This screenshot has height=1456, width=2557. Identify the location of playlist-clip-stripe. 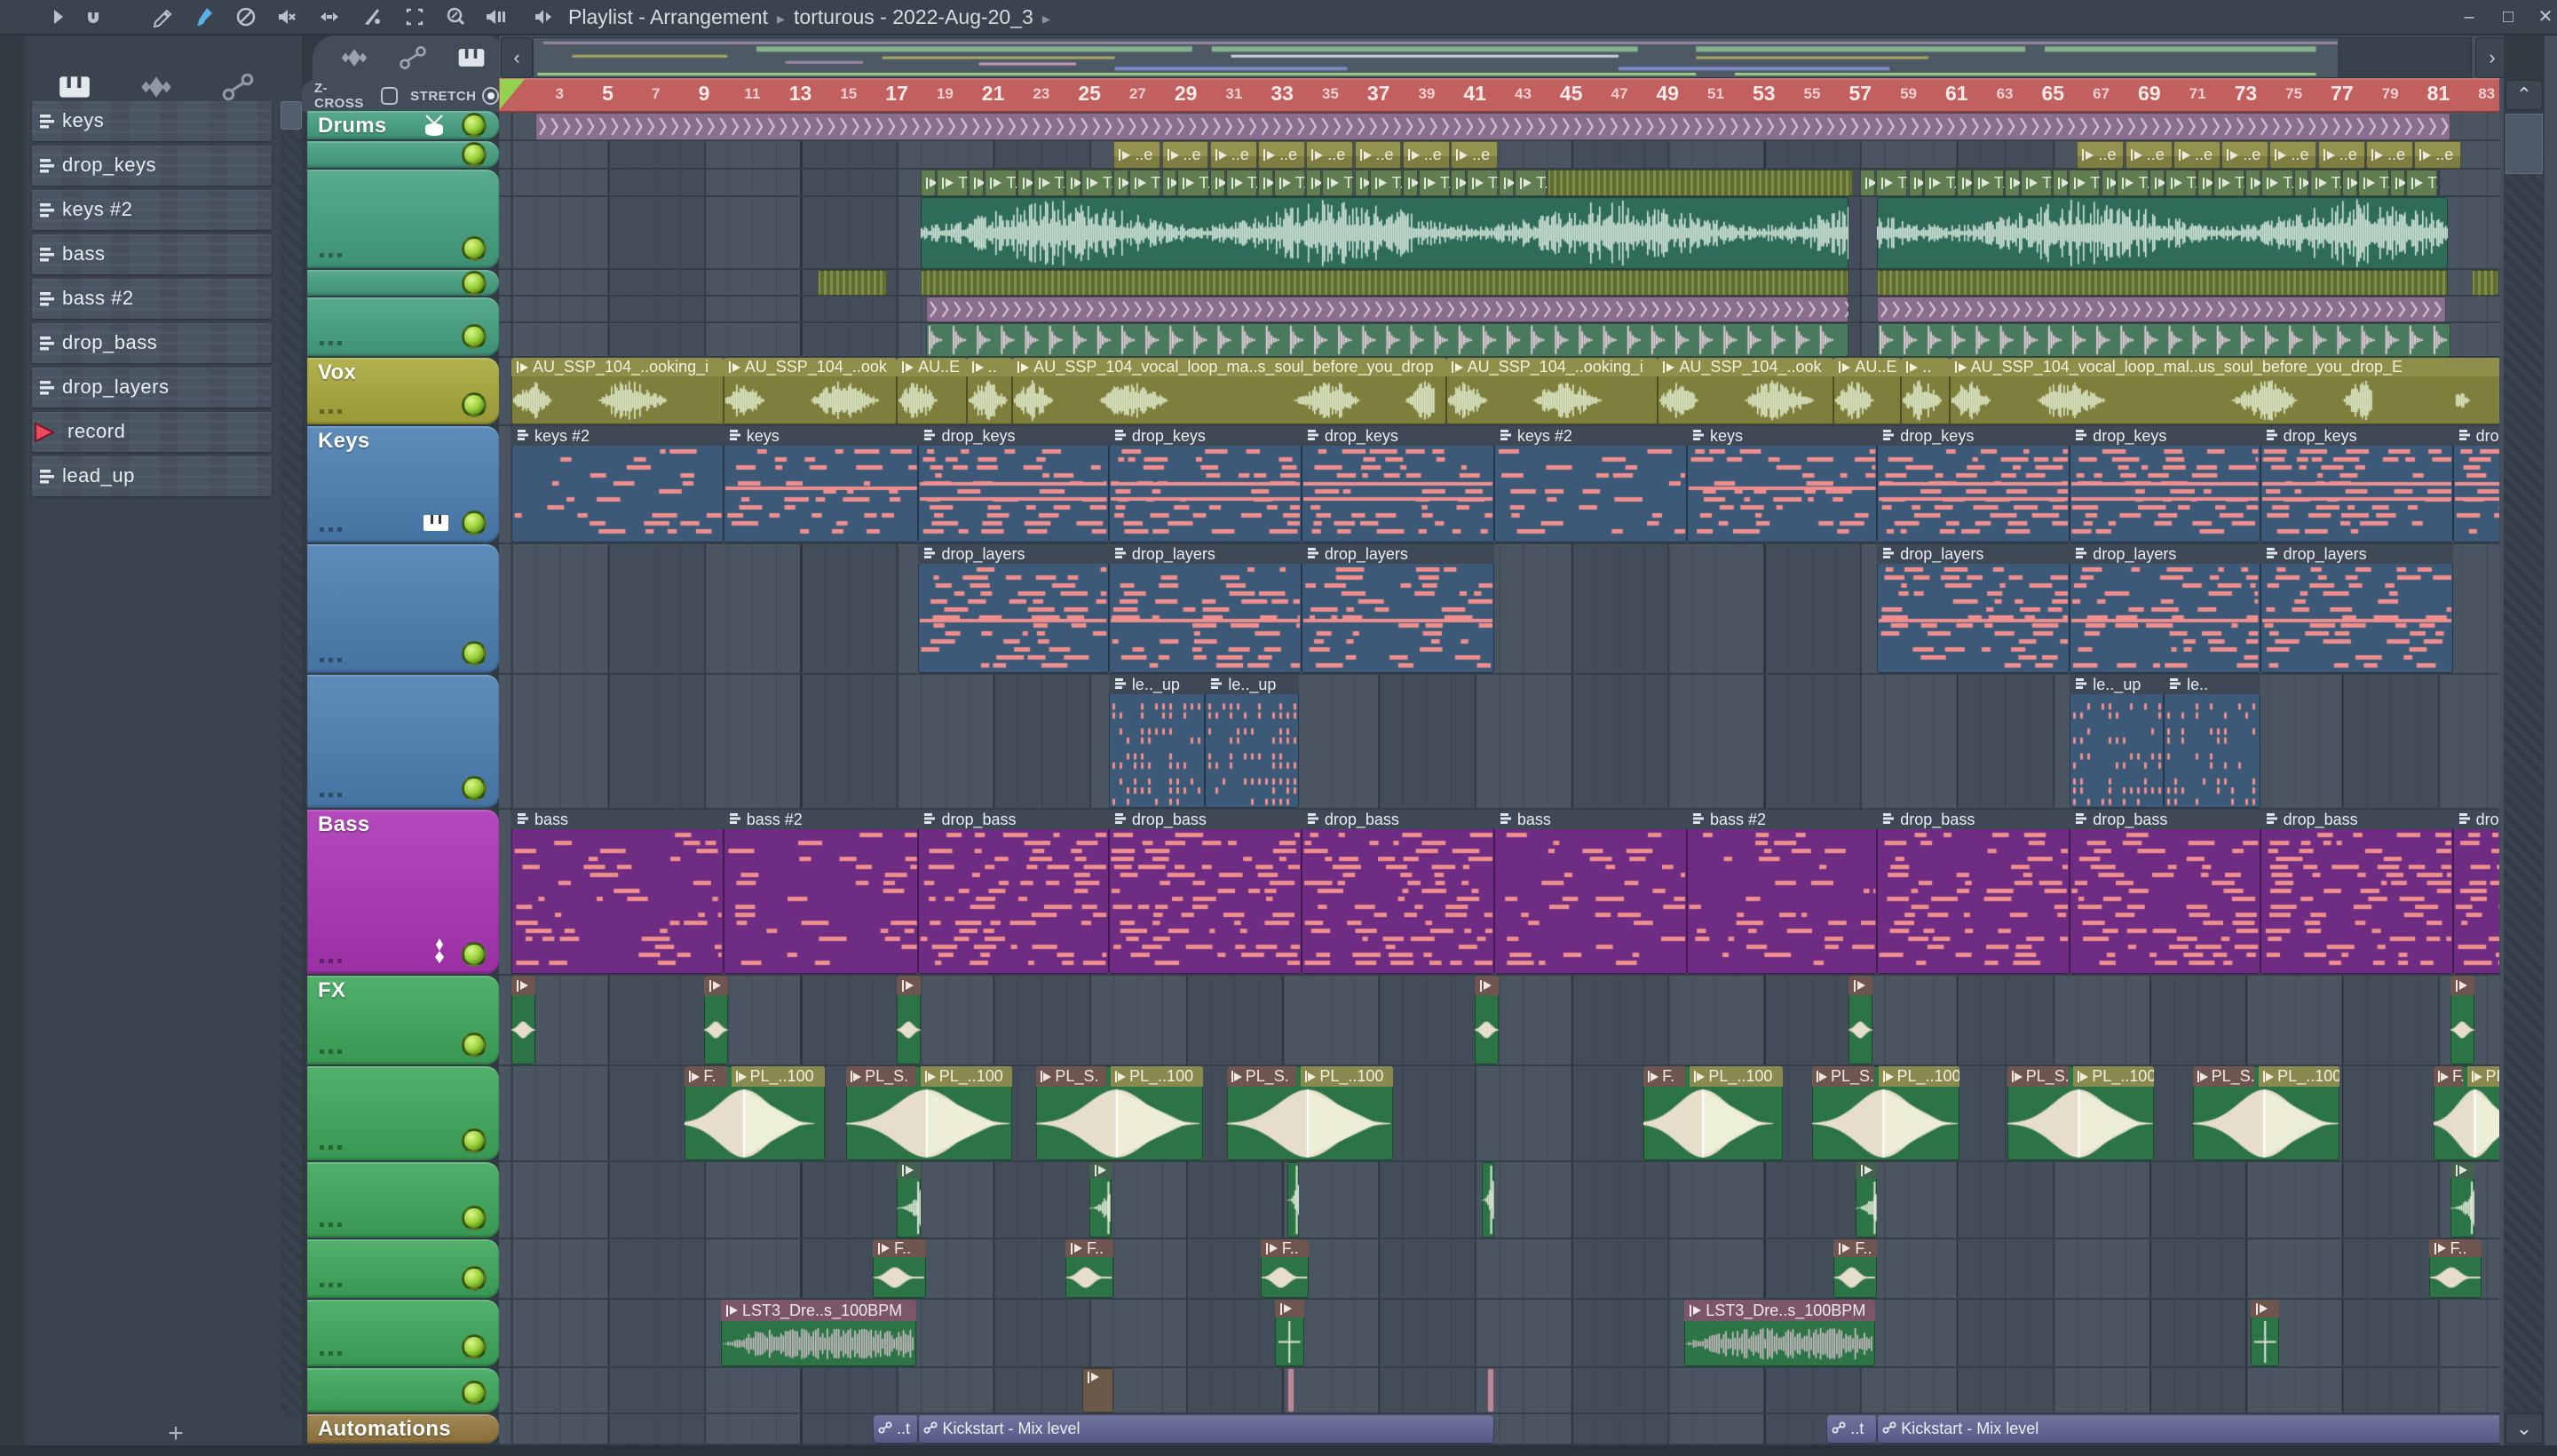
(852, 283).